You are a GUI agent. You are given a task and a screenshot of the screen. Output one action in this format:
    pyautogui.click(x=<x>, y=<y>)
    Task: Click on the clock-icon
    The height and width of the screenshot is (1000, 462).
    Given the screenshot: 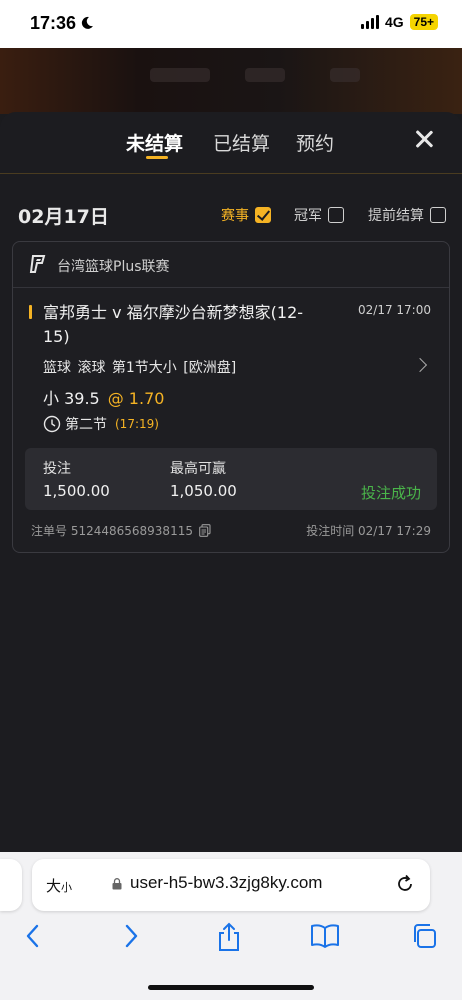 What is the action you would take?
    pyautogui.click(x=52, y=424)
    